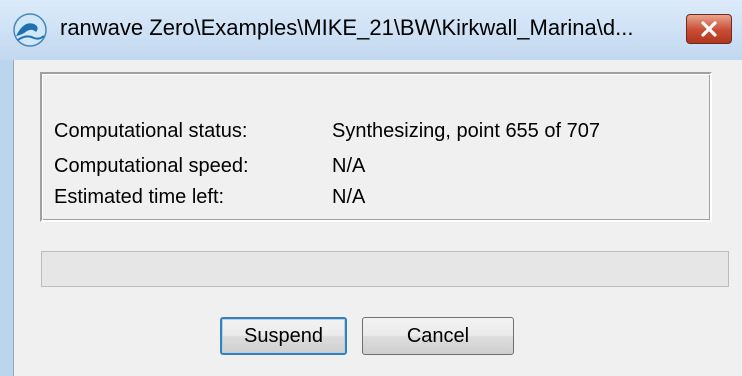  I want to click on wave-icon, so click(30, 30).